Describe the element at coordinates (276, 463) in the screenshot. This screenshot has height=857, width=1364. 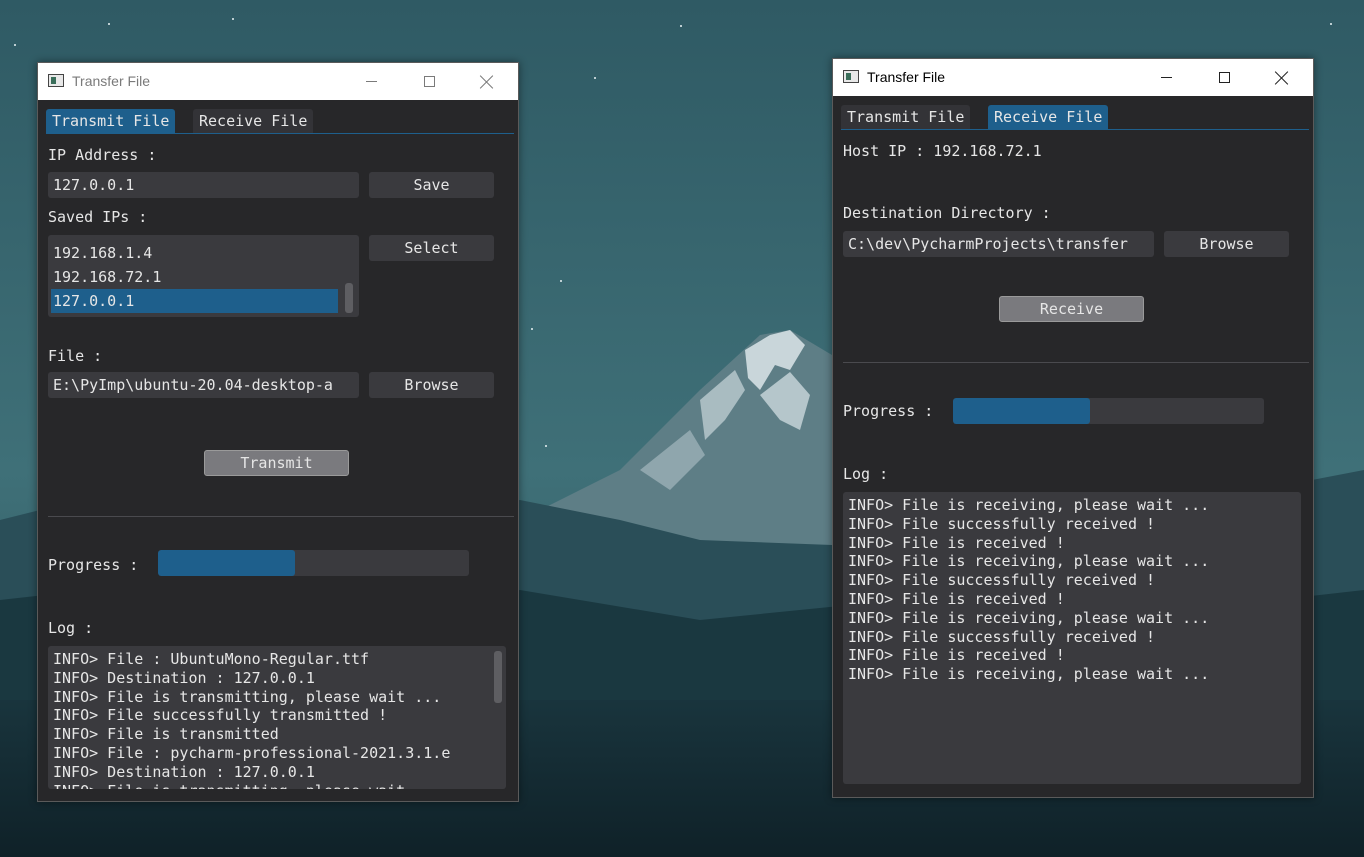
I see `transmit-button: Transmit` at that location.